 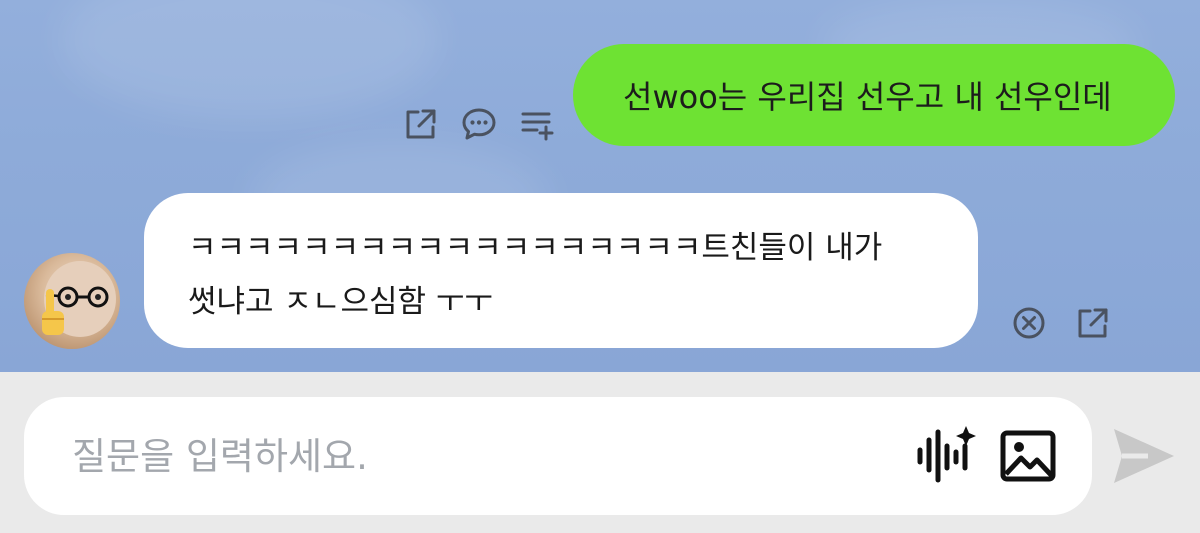 I want to click on sky-cloud, so click(x=250, y=60).